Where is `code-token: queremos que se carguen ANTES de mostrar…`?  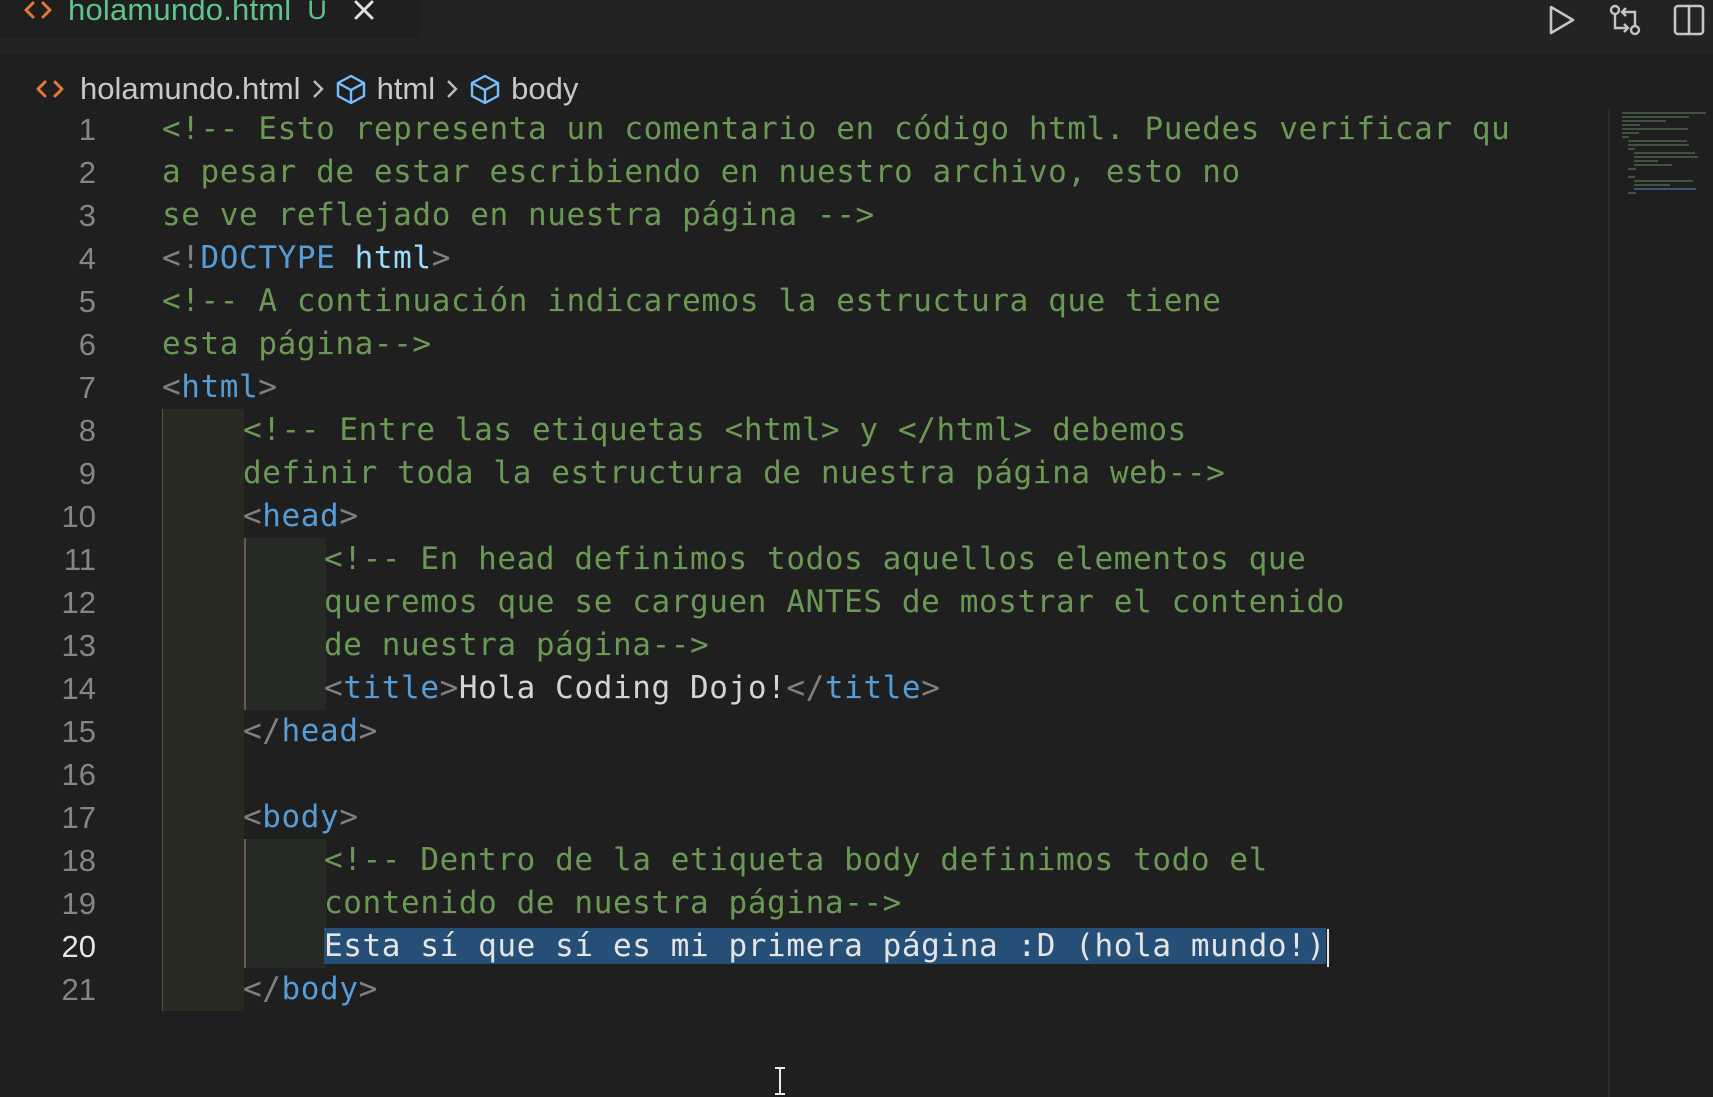 code-token: queremos que se carguen ANTES de mostrar… is located at coordinates (834, 602).